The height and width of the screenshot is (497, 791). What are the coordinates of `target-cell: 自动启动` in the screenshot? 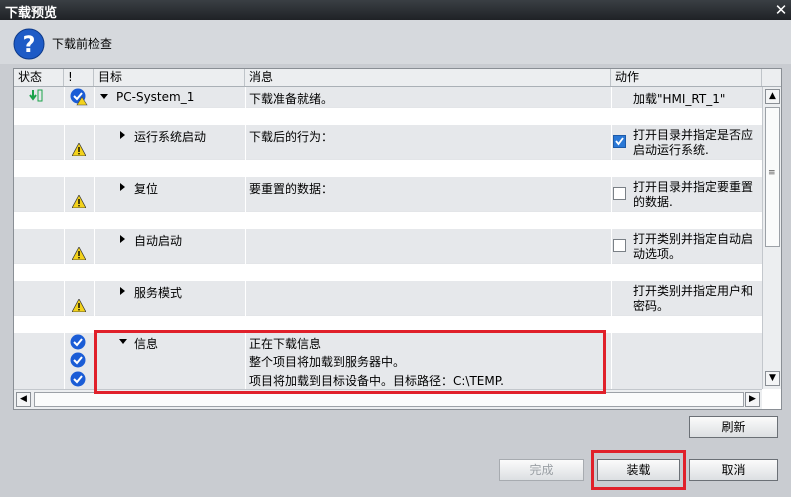 It's located at (169, 246).